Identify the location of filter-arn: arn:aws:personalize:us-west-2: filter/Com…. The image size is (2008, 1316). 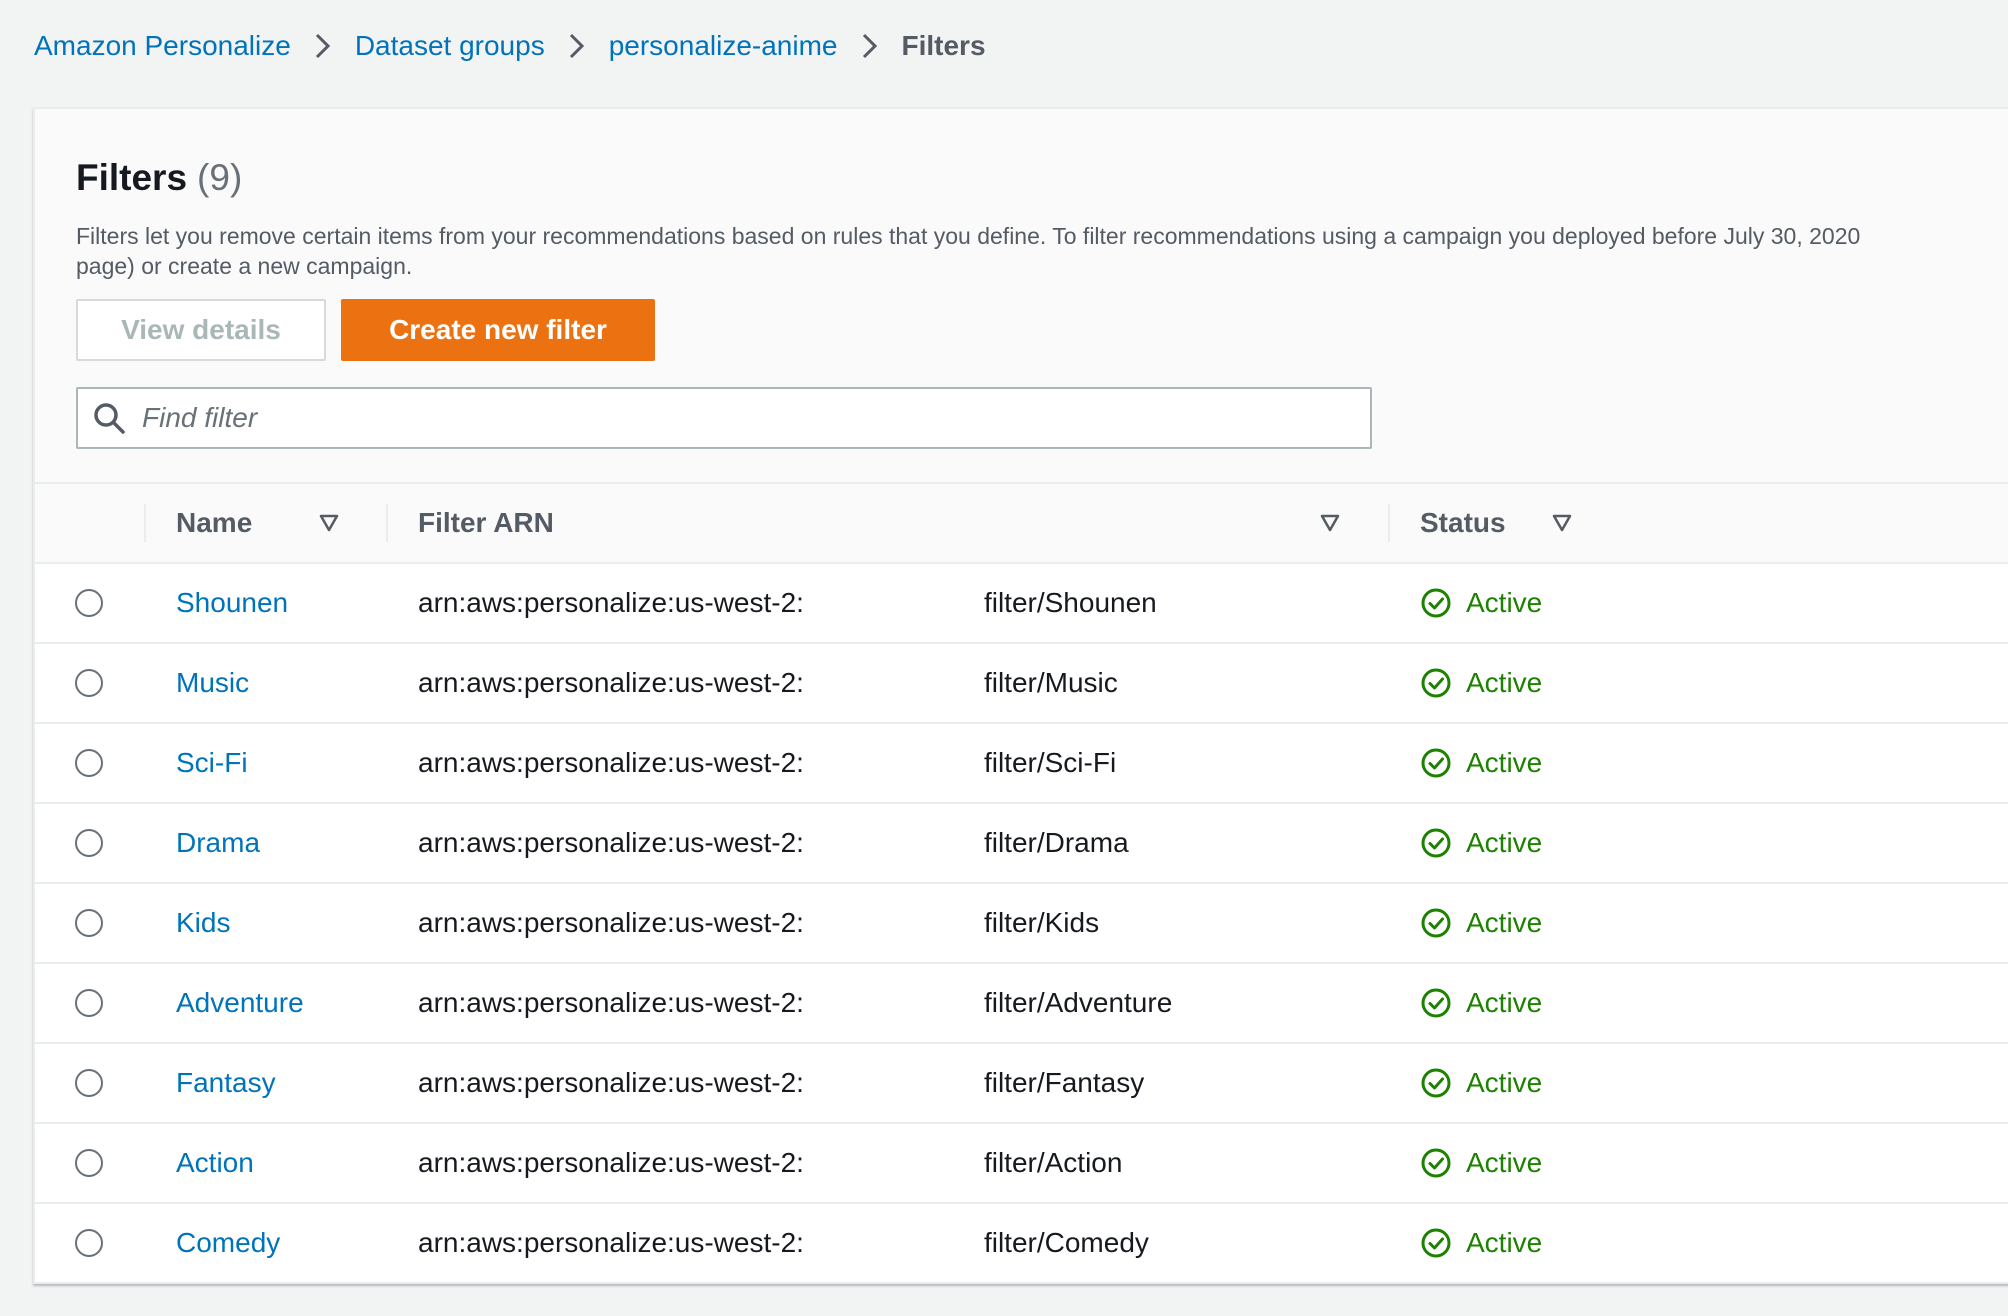
(783, 1243).